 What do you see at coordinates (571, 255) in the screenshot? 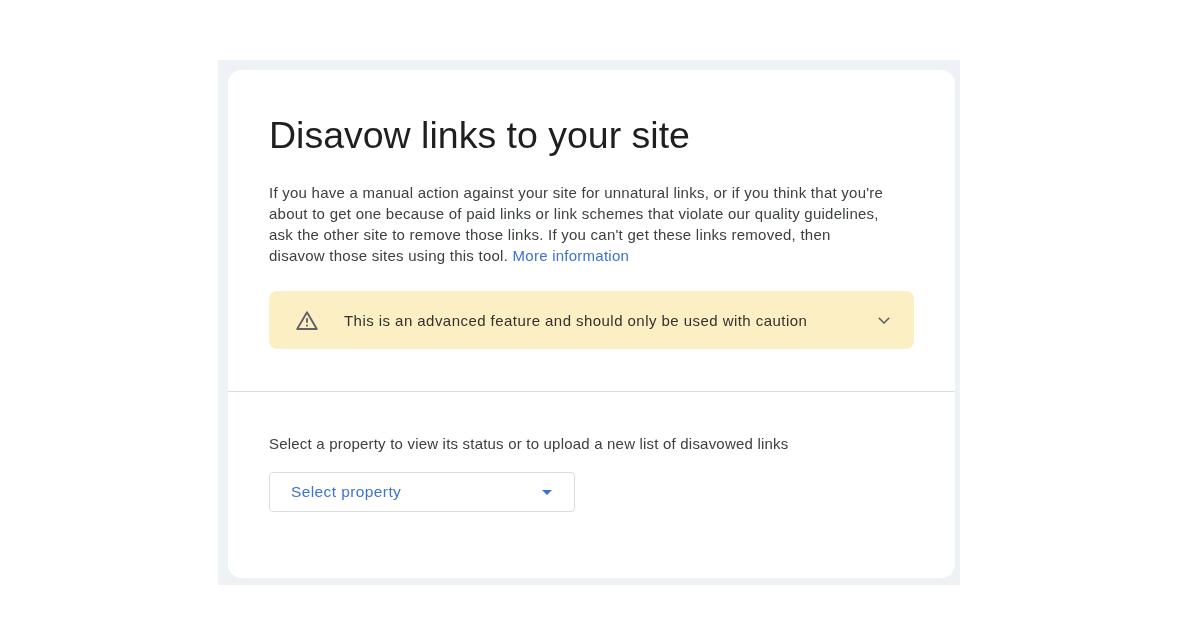
I see `more-information-link: More information` at bounding box center [571, 255].